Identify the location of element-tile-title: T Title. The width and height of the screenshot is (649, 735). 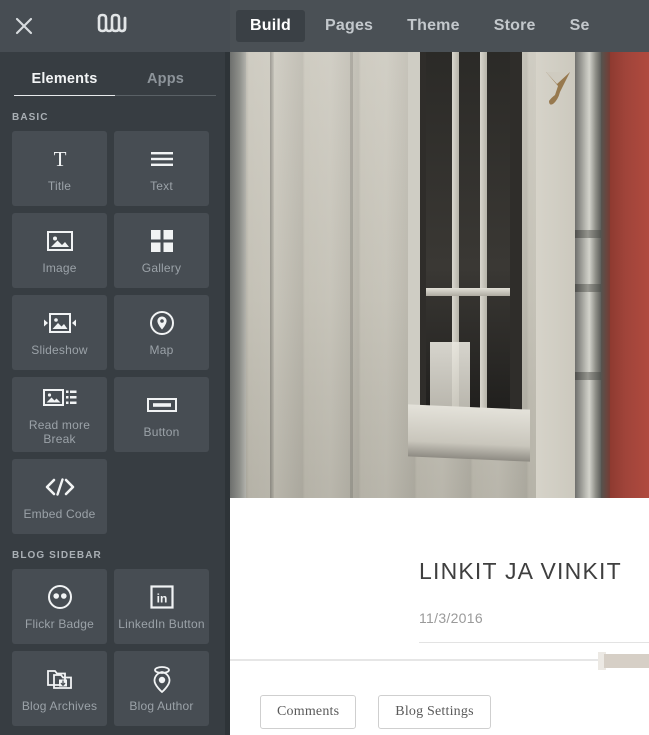
(59, 168).